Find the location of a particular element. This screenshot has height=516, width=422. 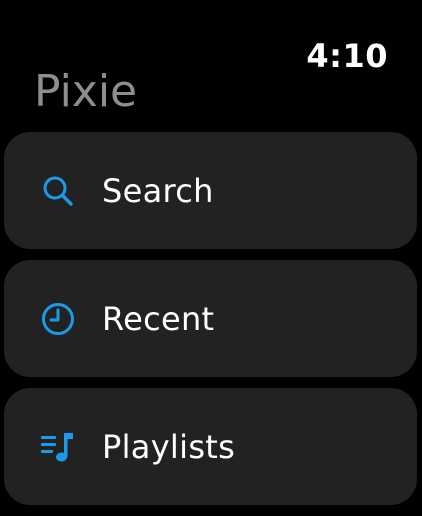

clock-icon is located at coordinates (58, 319).